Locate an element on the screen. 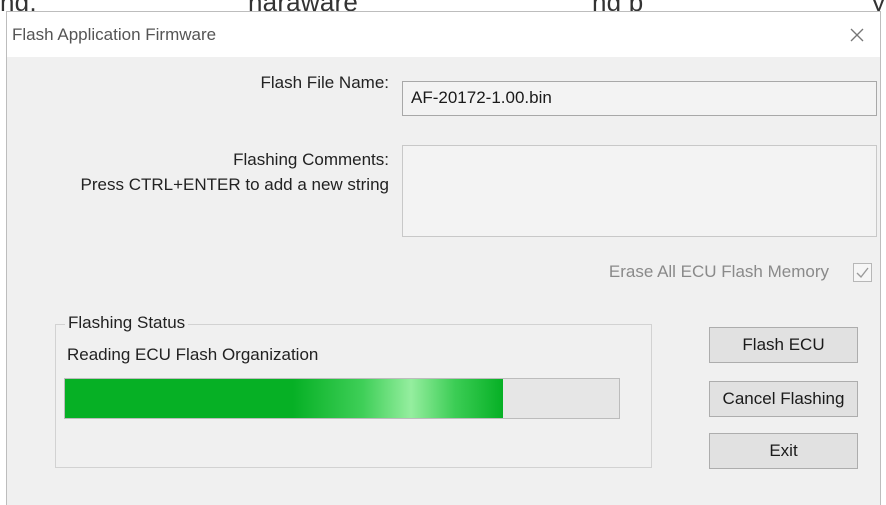 The image size is (886, 505). comments-textarea is located at coordinates (639, 191).